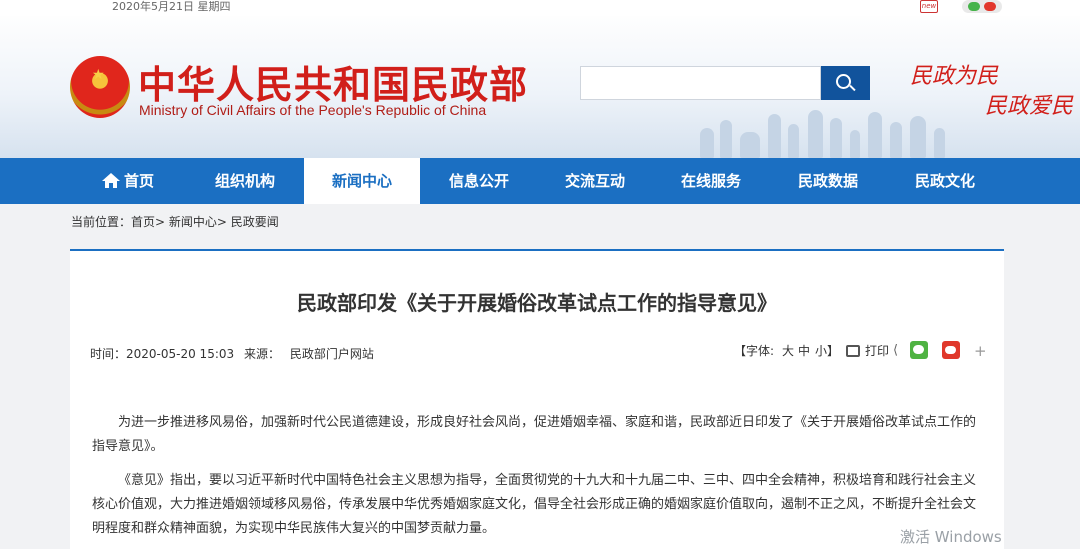 Image resolution: width=1080 pixels, height=549 pixels. Describe the element at coordinates (919, 350) in the screenshot. I see `share-wechat-icon` at that location.